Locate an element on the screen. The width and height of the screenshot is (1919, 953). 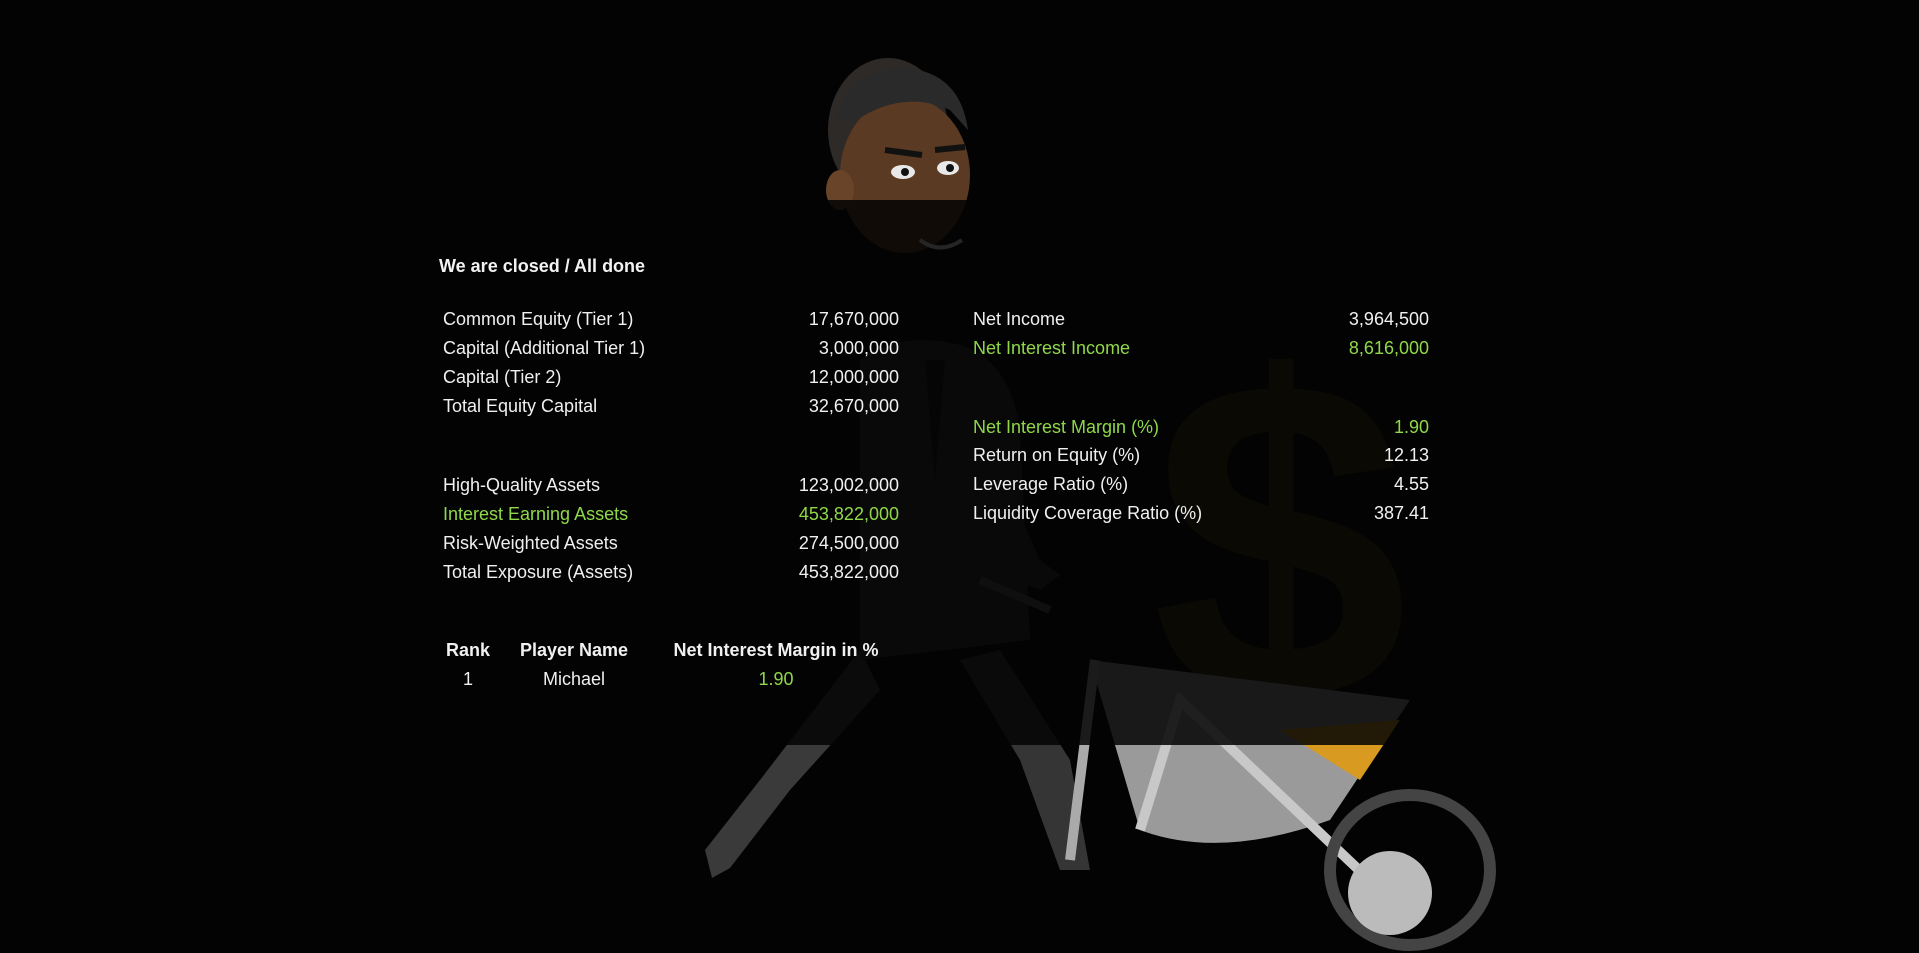
stat-label: Capital (Additional Tier 1) is located at coordinates (544, 348).